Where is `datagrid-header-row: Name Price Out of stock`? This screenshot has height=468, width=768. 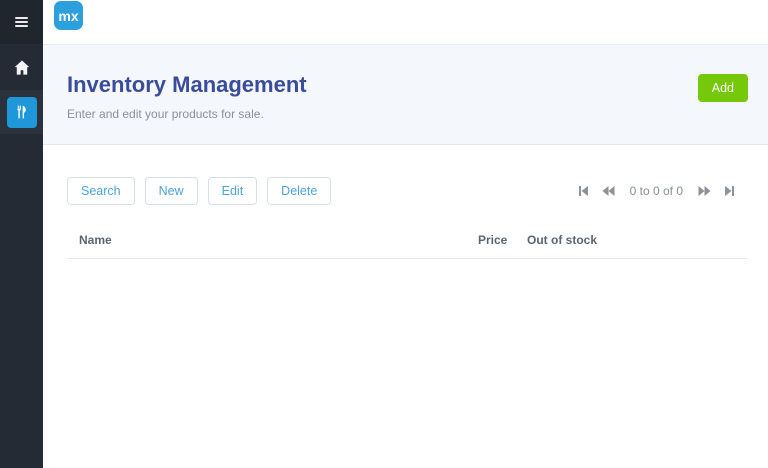
datagrid-header-row: Name Price Out of stock is located at coordinates (407, 240).